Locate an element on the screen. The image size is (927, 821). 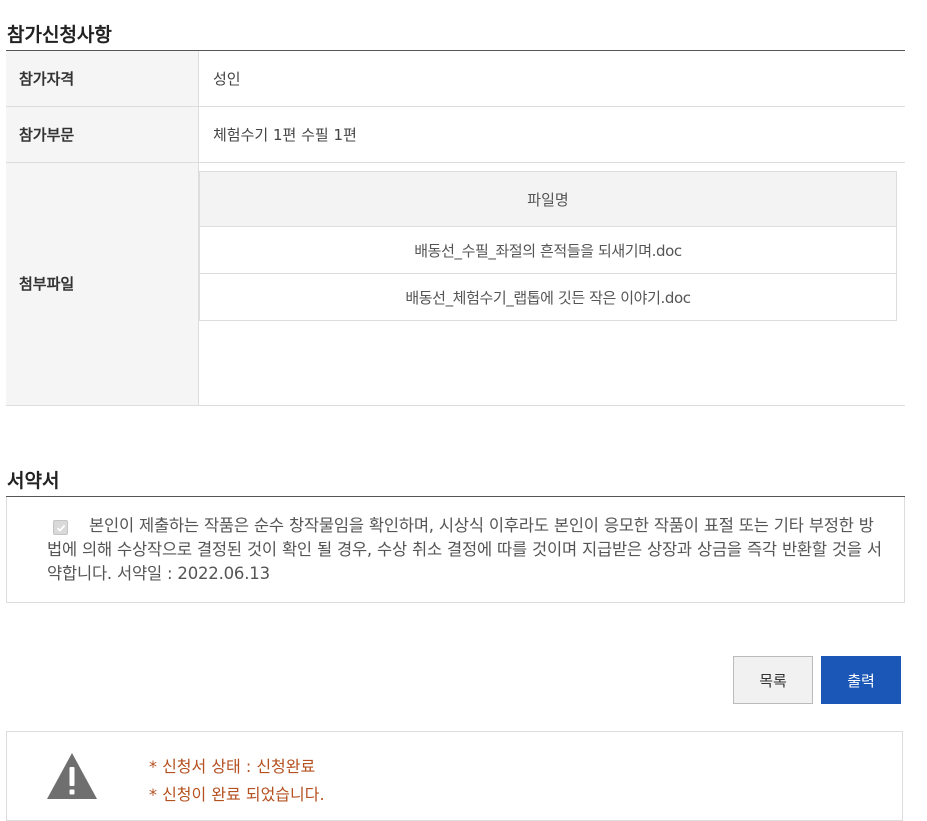
qualification-value: 성인 is located at coordinates (551, 79).